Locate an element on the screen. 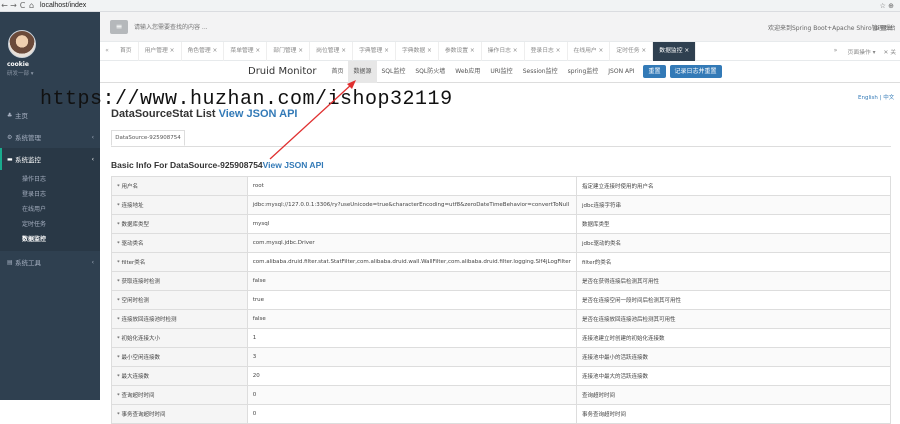  table-row: * 数据库类型mysql数据库类型 is located at coordinates (501, 224).